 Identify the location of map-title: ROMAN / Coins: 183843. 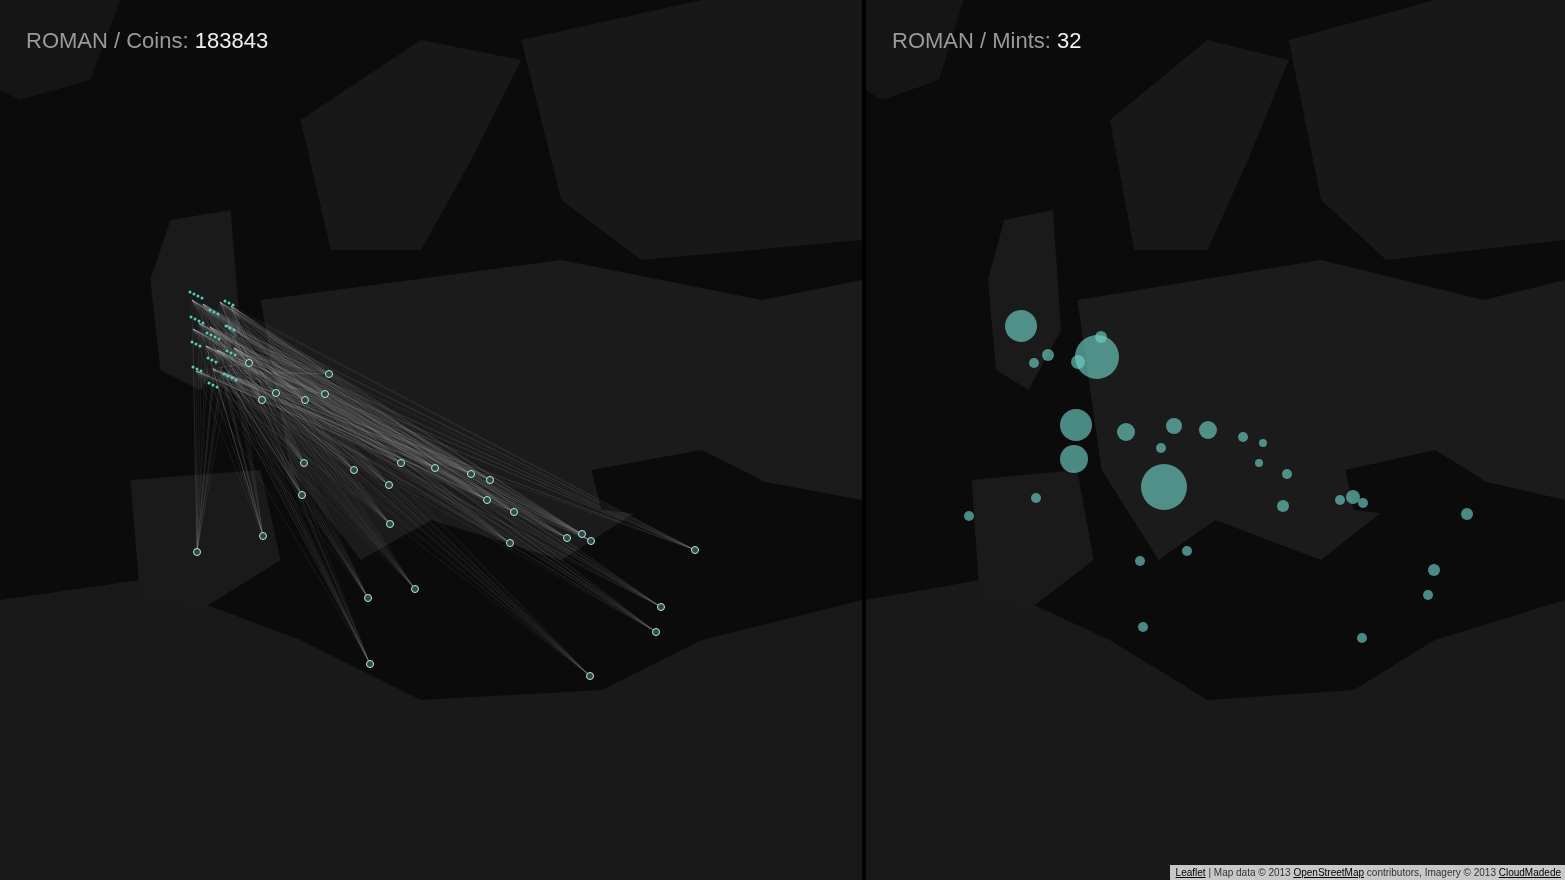
(147, 41).